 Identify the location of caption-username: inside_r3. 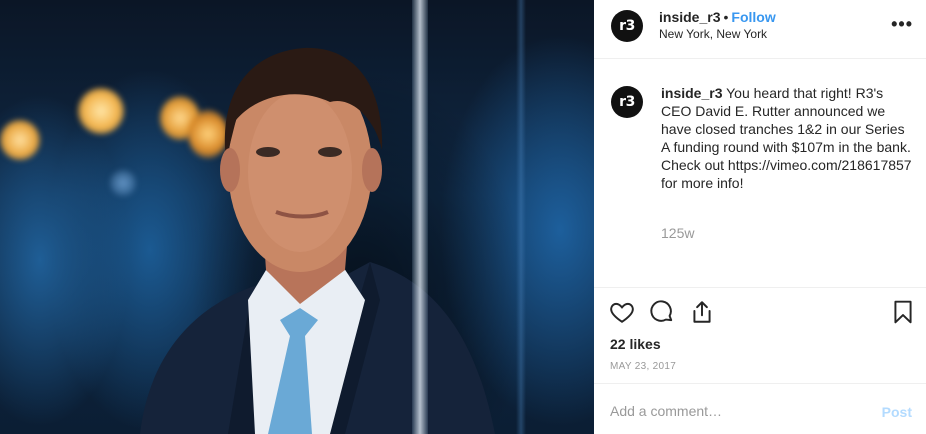
(691, 93).